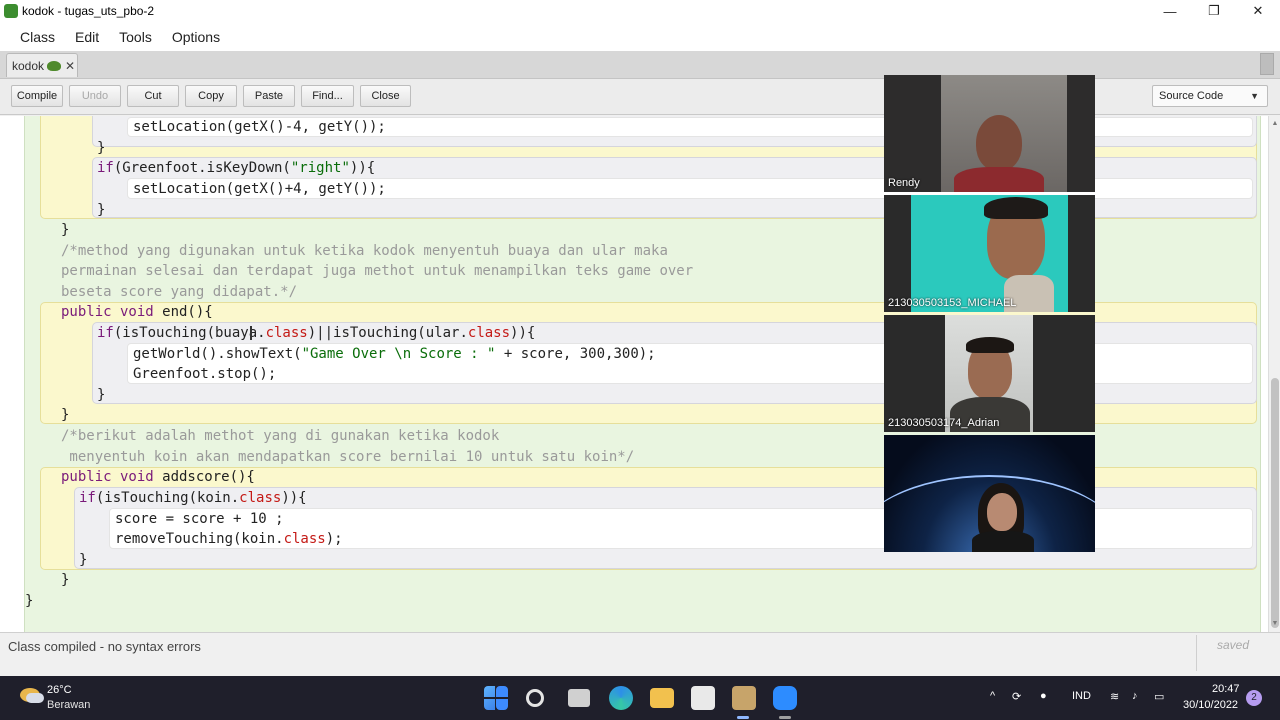 The width and height of the screenshot is (1280, 720). Describe the element at coordinates (1159, 696) in the screenshot. I see `battery-icon: ▭` at that location.